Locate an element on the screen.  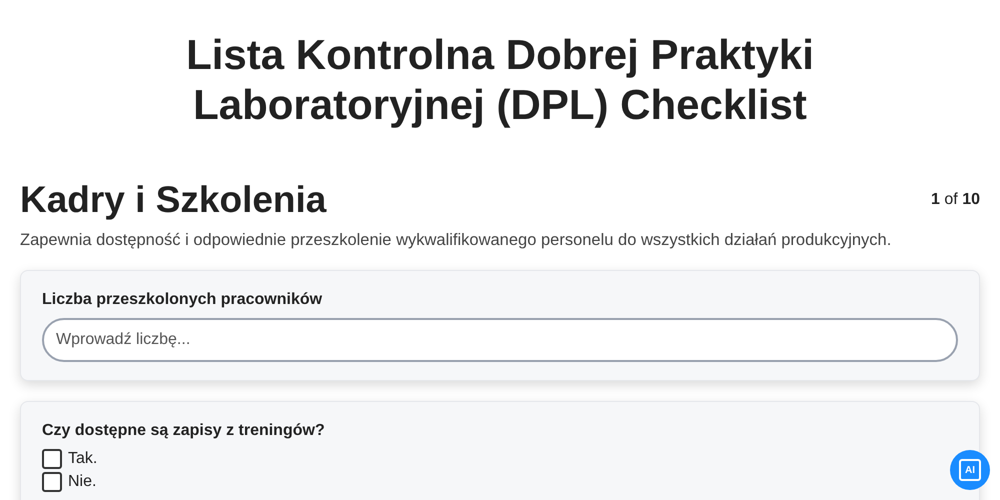
option-label: Nie. is located at coordinates (82, 482).